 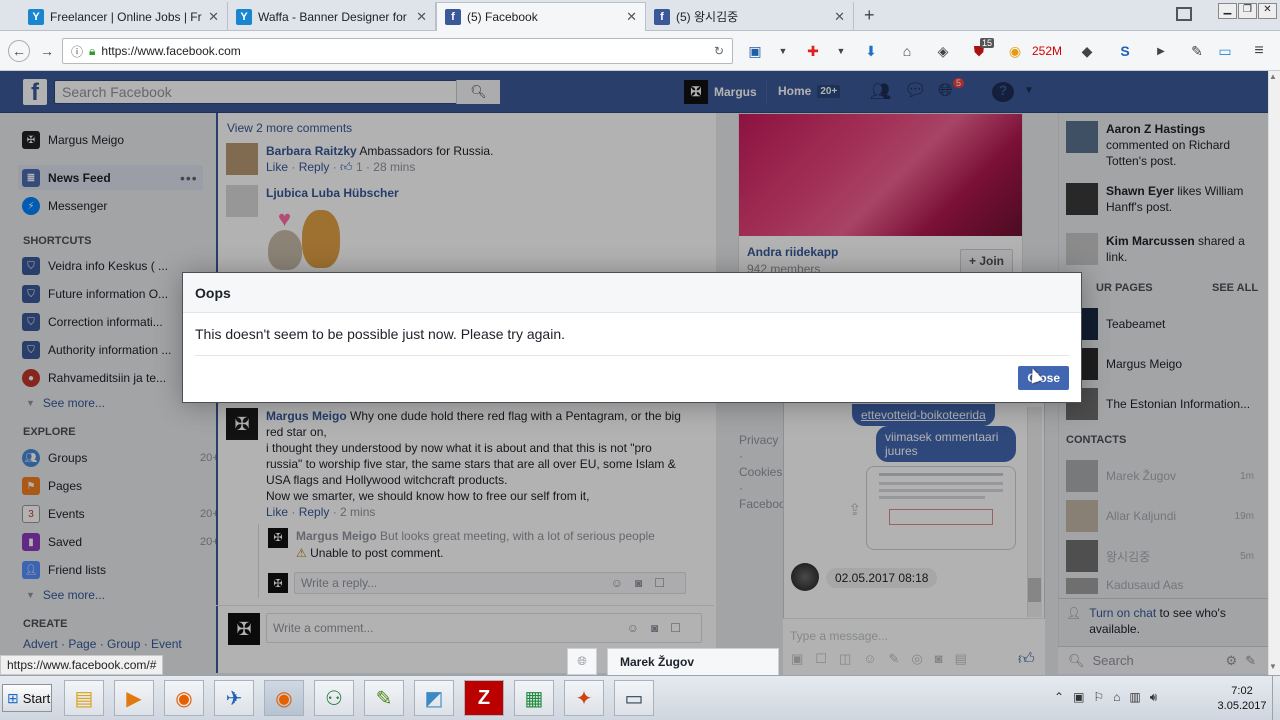 What do you see at coordinates (987, 43) in the screenshot?
I see `ublock-badge: 15` at bounding box center [987, 43].